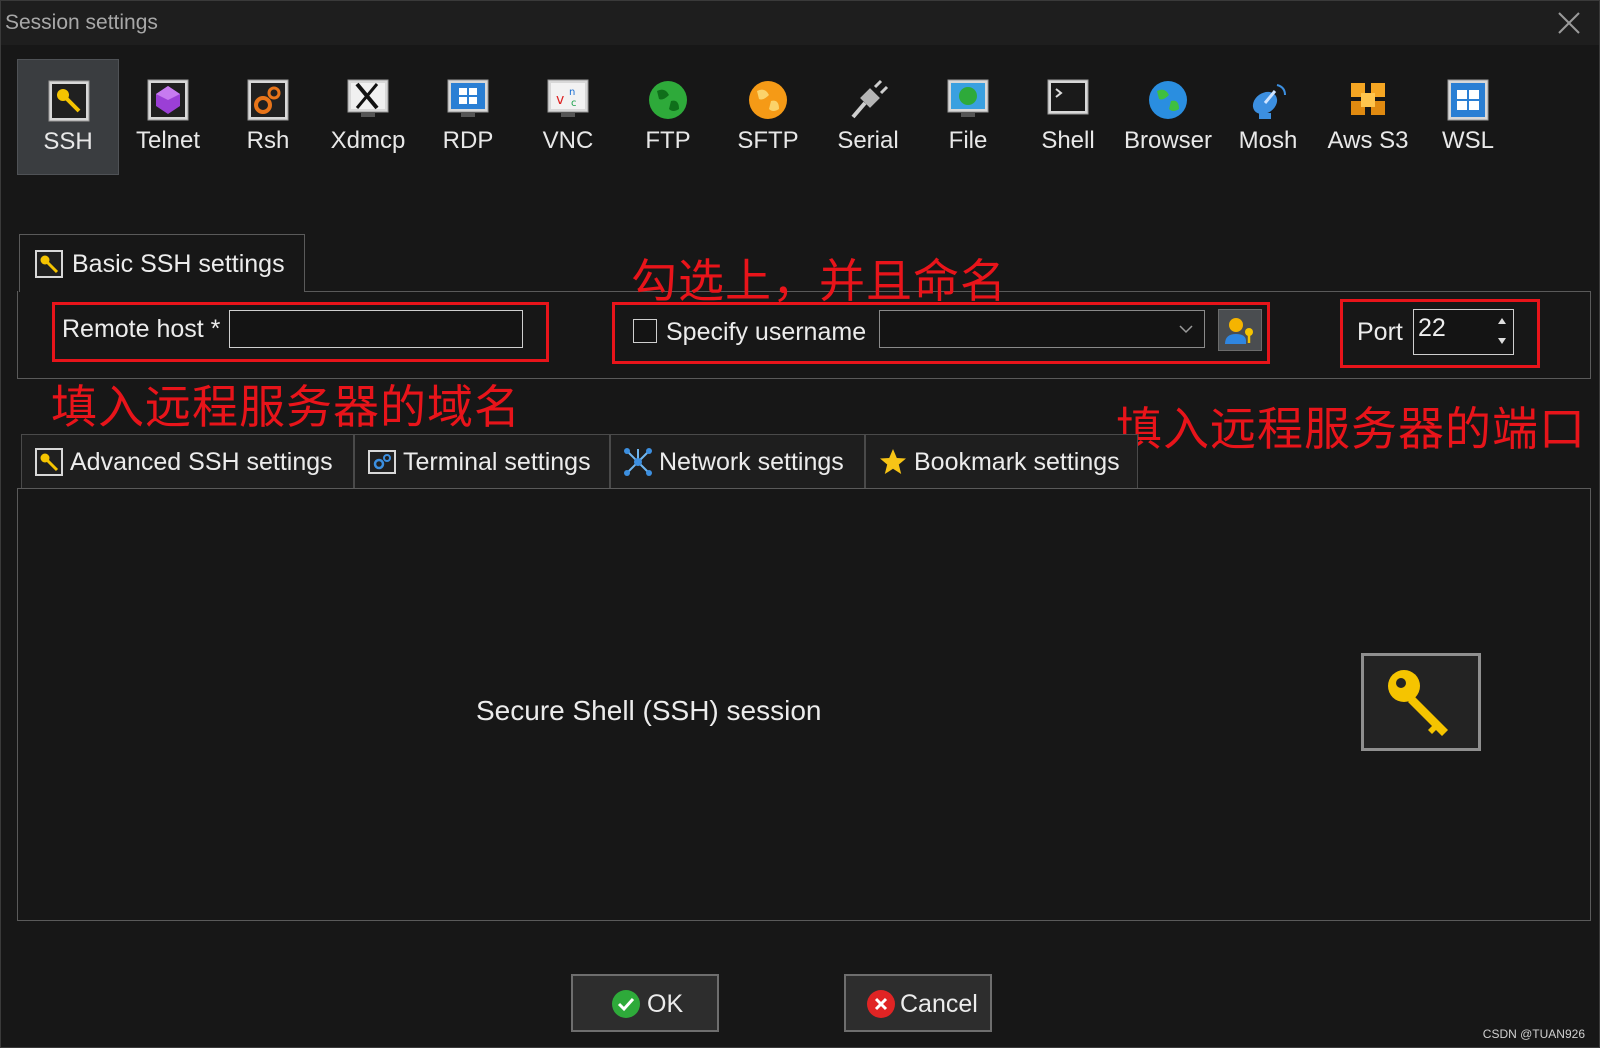  I want to click on cancel-button: Cancel, so click(918, 1003).